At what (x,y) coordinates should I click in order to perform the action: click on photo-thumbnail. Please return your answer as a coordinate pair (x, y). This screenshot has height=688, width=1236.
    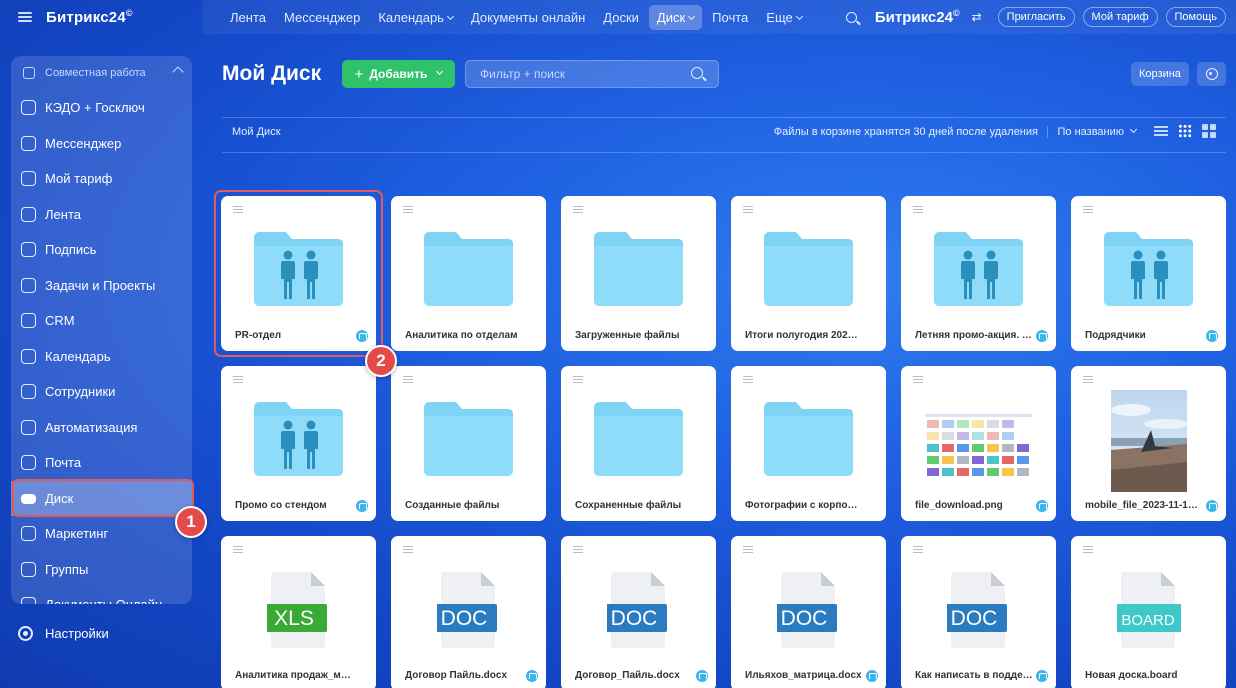
    Looking at the image, I should click on (1149, 441).